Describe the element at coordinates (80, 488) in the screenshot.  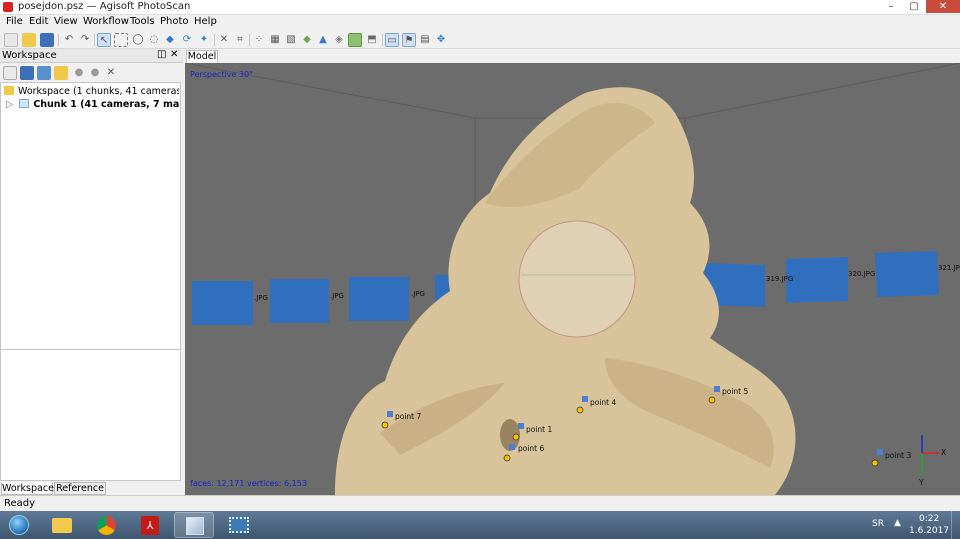
I see `tab-reference: Reference` at that location.